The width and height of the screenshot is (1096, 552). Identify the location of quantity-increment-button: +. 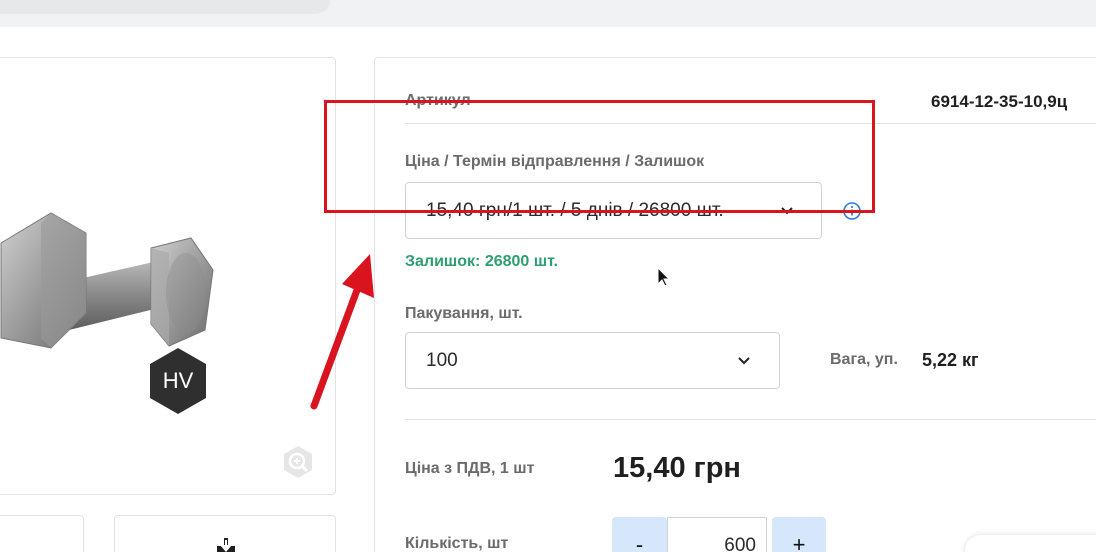
(799, 534).